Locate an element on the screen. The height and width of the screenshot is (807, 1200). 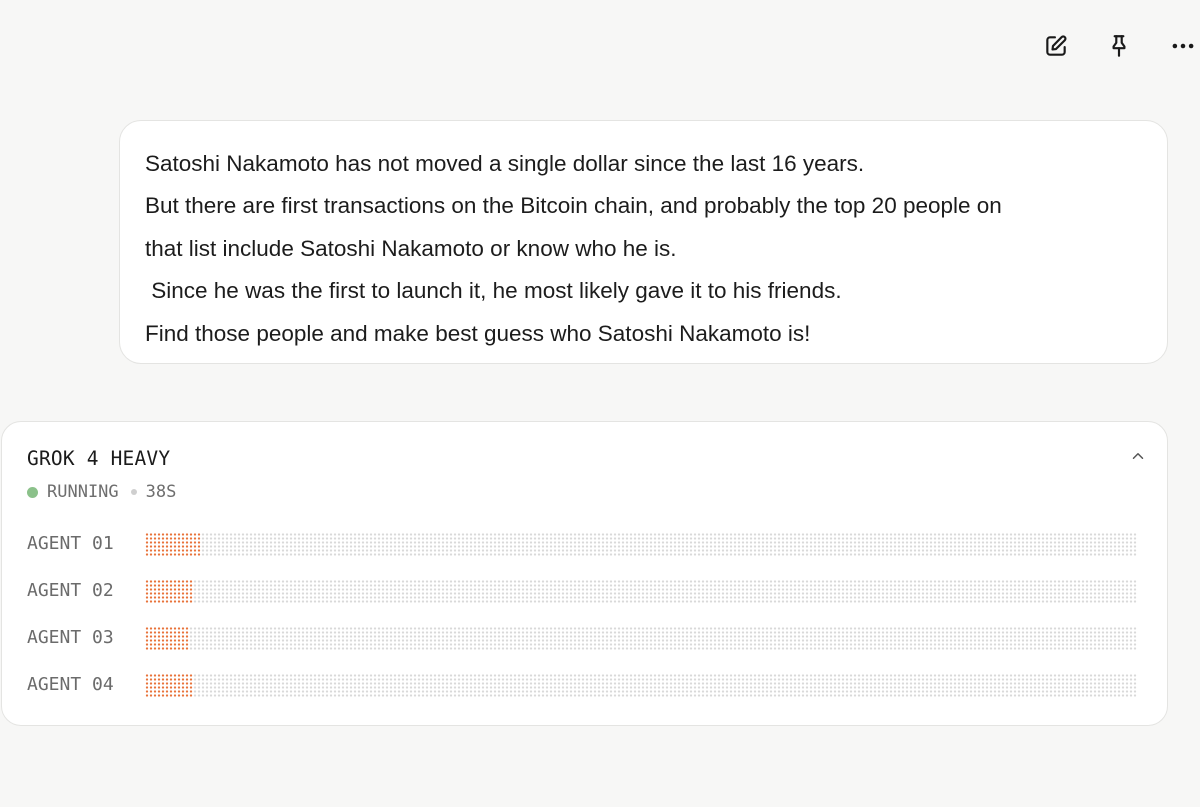
status-label: RUNNING is located at coordinates (83, 492).